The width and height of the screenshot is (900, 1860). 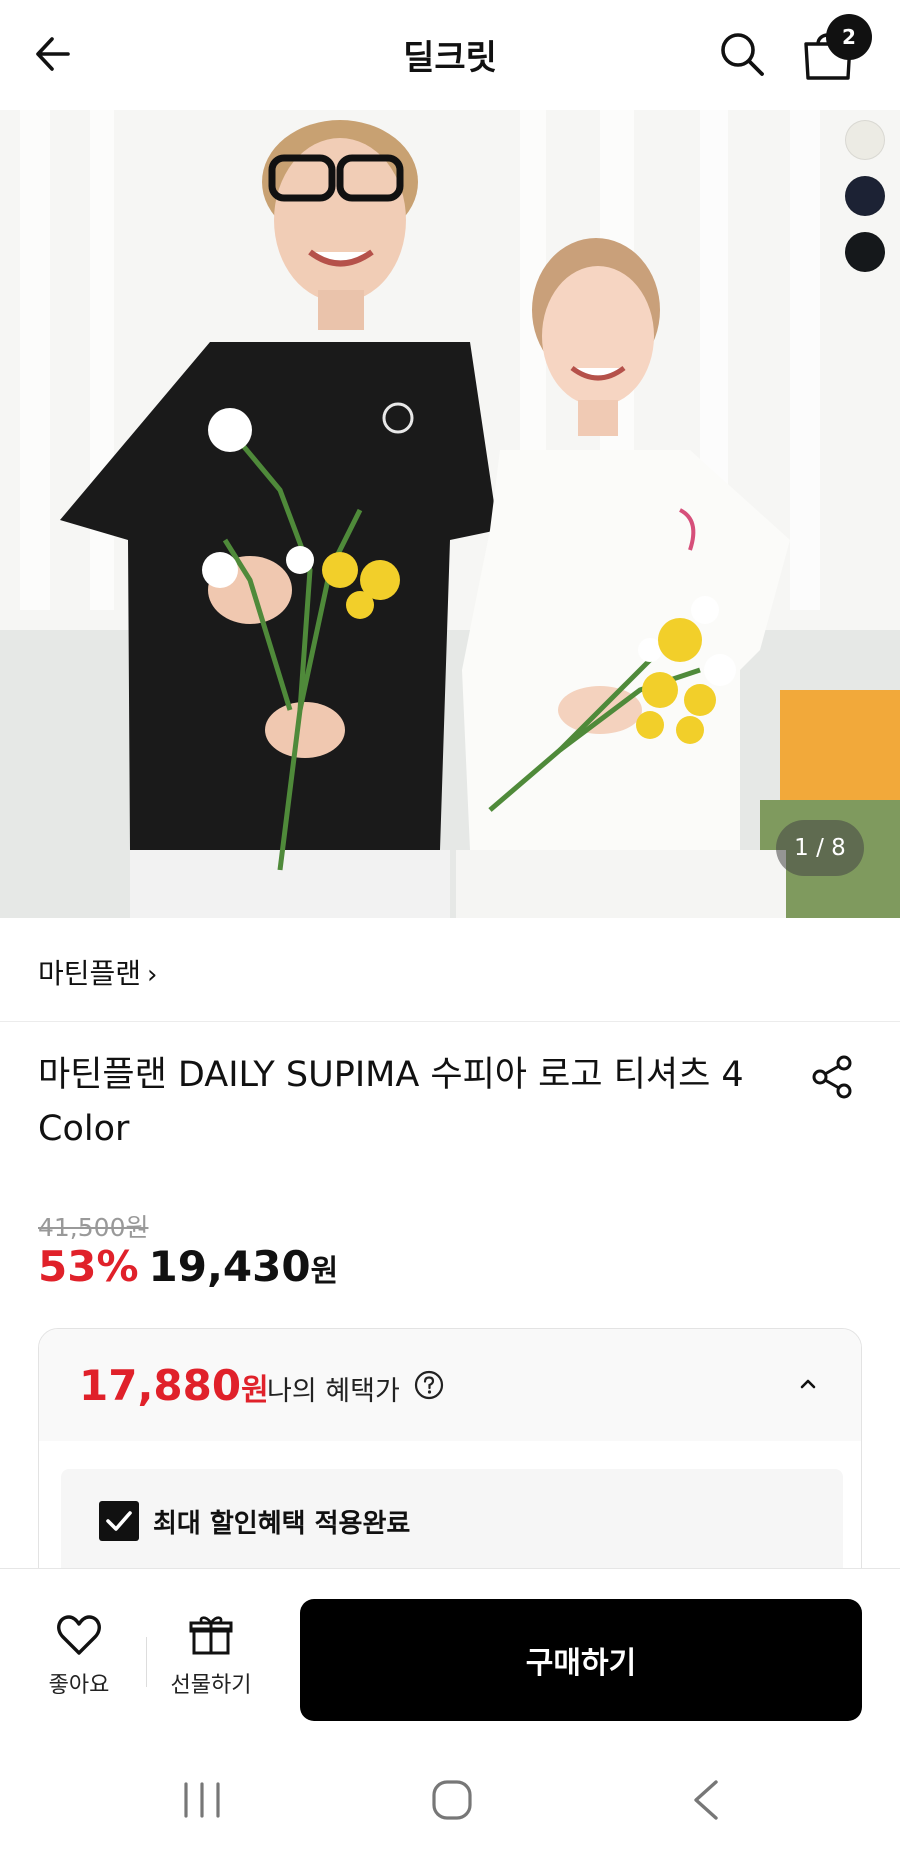 What do you see at coordinates (391, 1102) in the screenshot?
I see `product-title: 마틴플랜 DAILY SUPIMA 수피아 로고 티셔츠 4 Color` at bounding box center [391, 1102].